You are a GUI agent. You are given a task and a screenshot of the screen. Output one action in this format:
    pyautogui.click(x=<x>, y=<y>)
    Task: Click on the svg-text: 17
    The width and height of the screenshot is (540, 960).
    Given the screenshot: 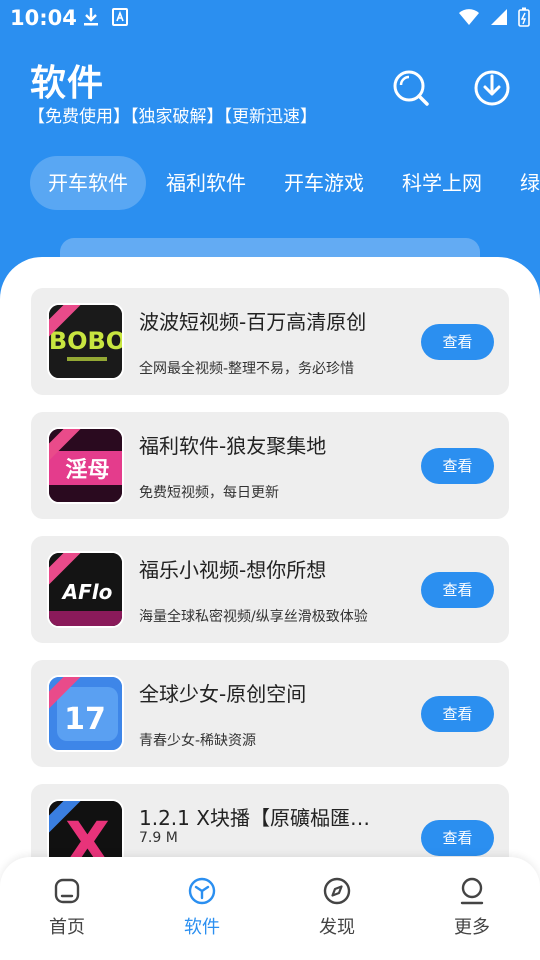 What is the action you would take?
    pyautogui.click(x=85, y=719)
    